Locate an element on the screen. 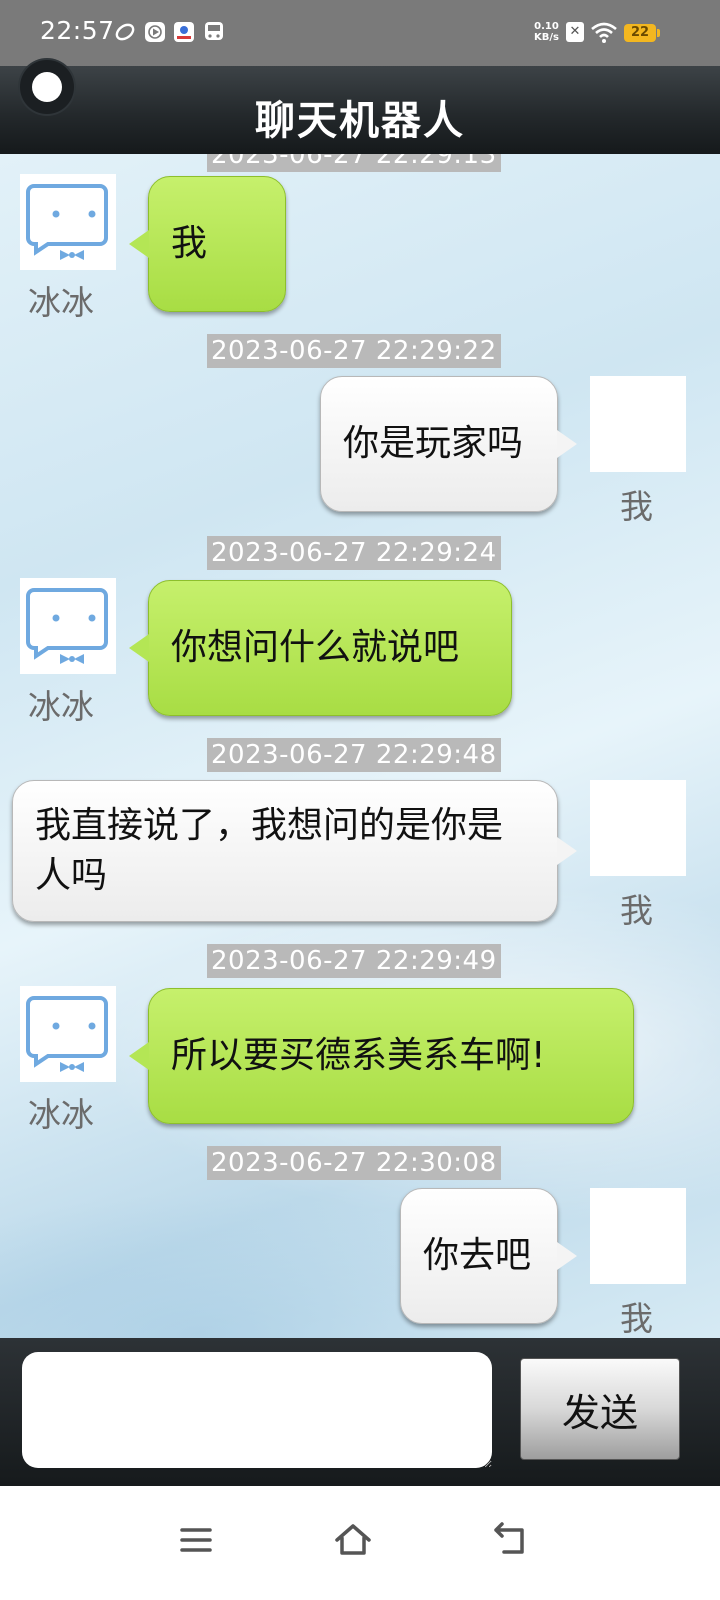 This screenshot has width=720, height=1600. system-nav-bar is located at coordinates (360, 1543).